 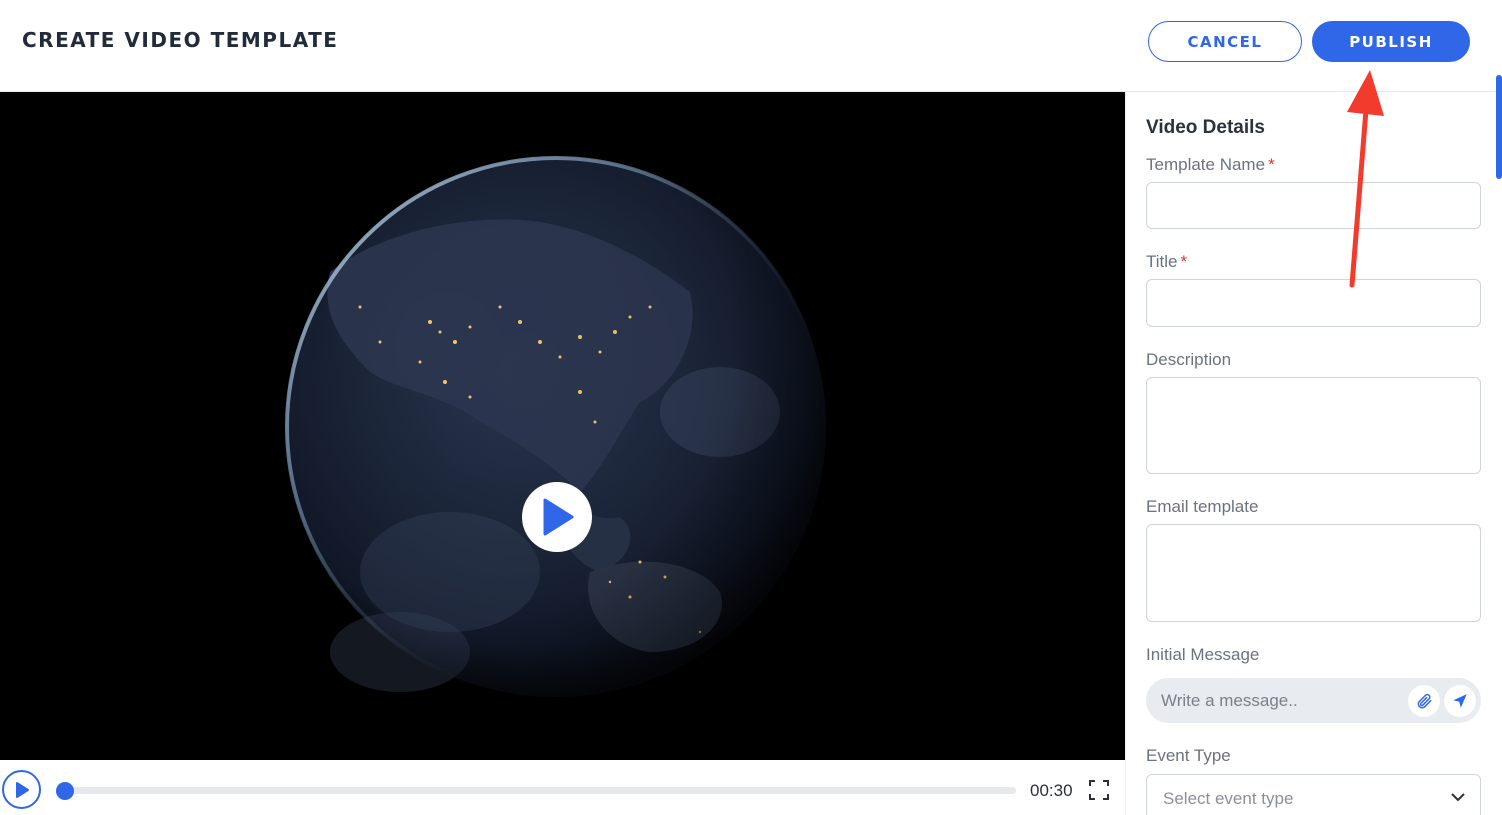 I want to click on title-label: Title *, so click(x=1166, y=262).